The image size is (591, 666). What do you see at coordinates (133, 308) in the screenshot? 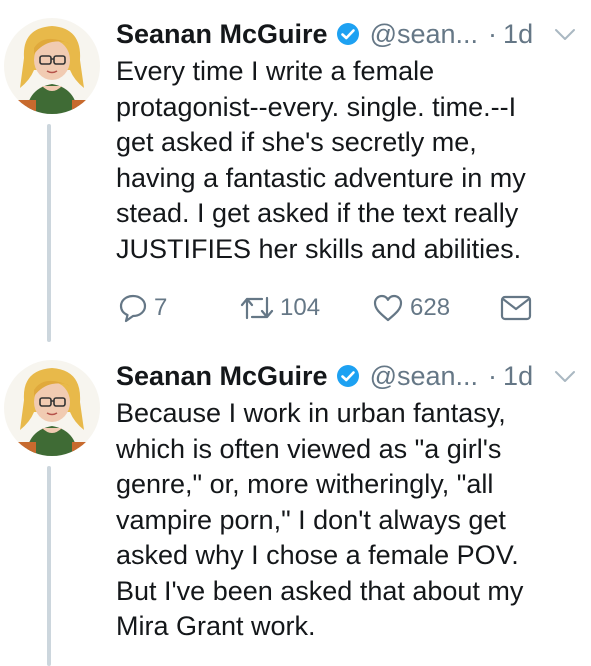
I see `reply-icon` at bounding box center [133, 308].